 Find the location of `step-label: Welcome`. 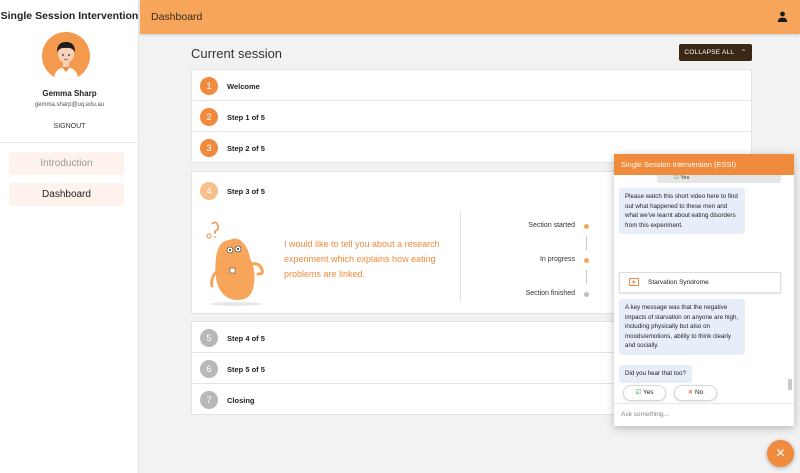

step-label: Welcome is located at coordinates (243, 86).